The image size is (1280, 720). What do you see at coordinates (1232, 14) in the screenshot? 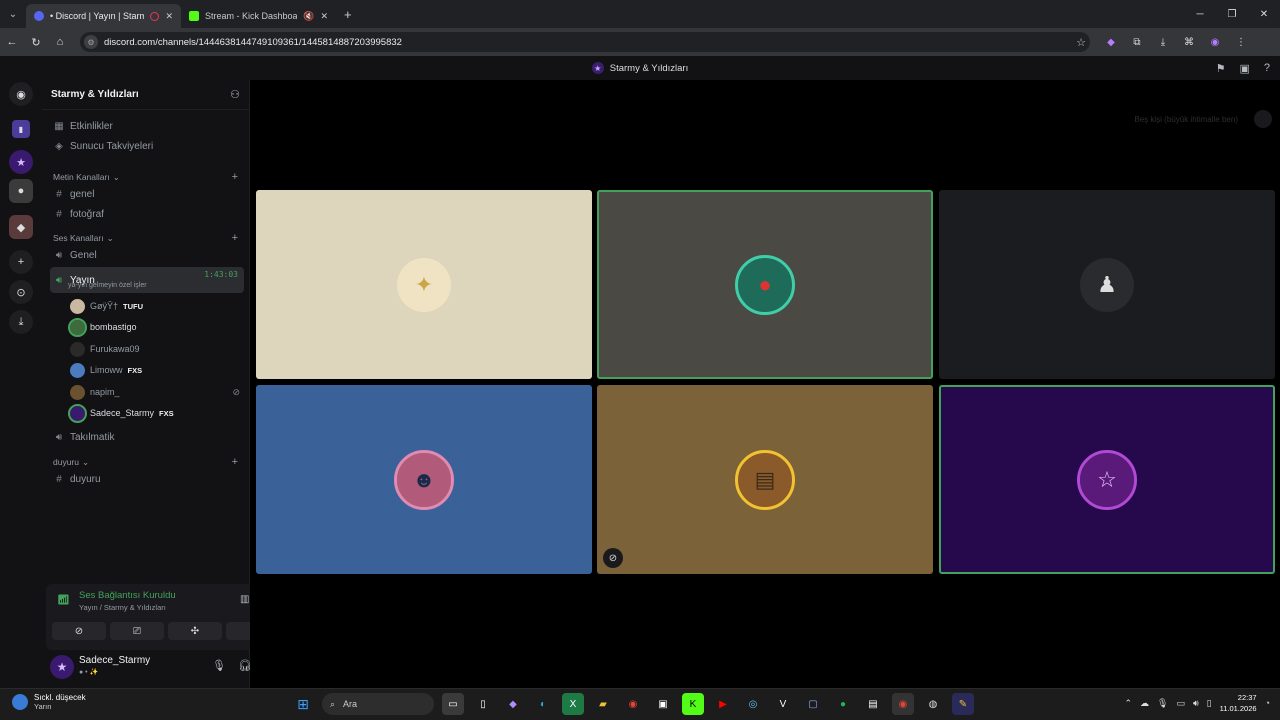
I see `maximize-button: ❐` at bounding box center [1232, 14].